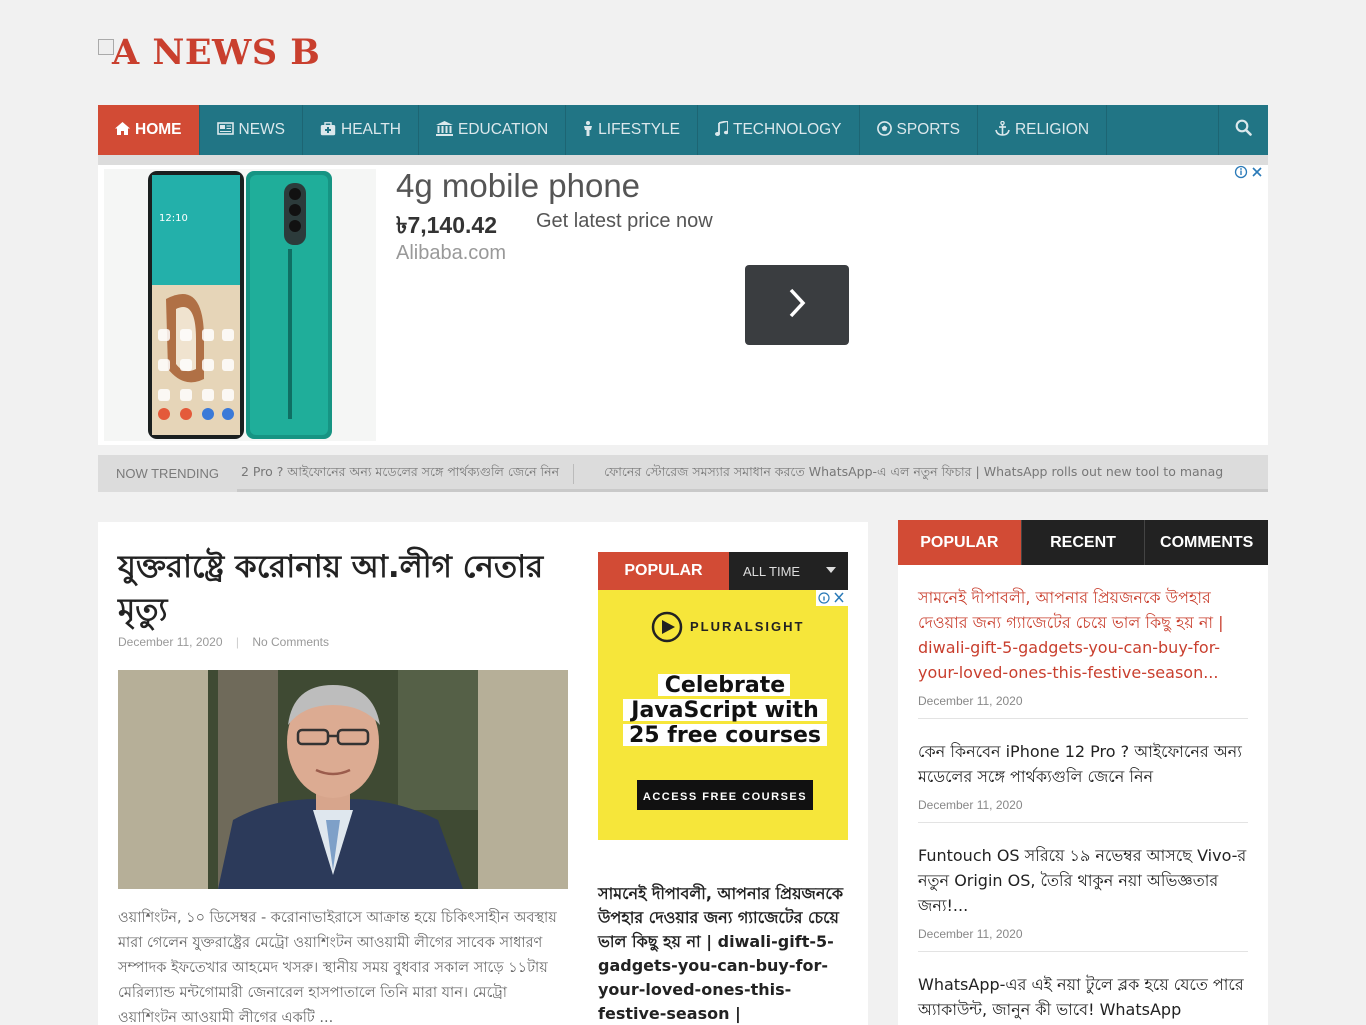 This screenshot has height=1025, width=1366. Describe the element at coordinates (170, 642) in the screenshot. I see `article-date: December 11, 2020` at that location.